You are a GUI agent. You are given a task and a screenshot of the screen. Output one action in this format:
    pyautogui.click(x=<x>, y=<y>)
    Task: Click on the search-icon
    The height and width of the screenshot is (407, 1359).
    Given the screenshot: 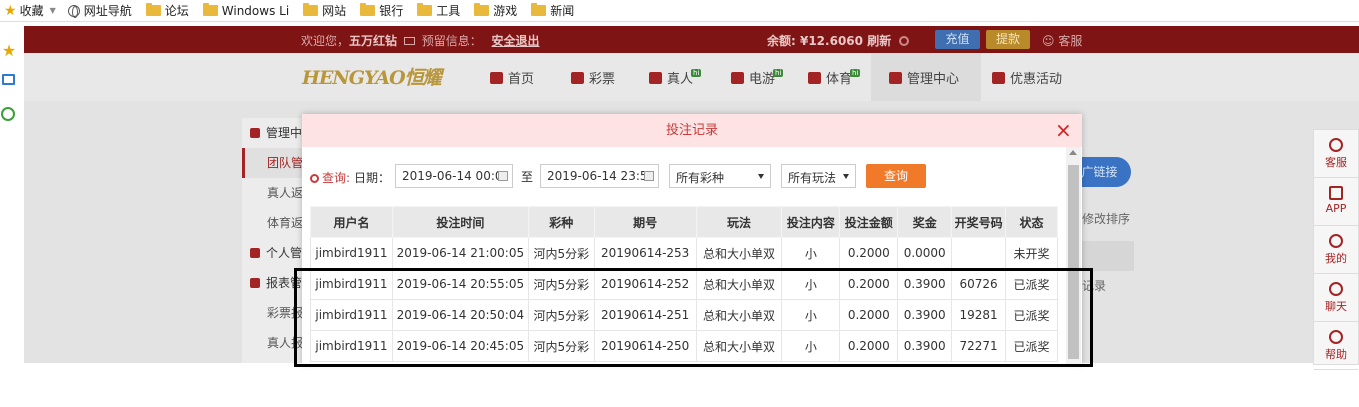 What is the action you would take?
    pyautogui.click(x=314, y=178)
    